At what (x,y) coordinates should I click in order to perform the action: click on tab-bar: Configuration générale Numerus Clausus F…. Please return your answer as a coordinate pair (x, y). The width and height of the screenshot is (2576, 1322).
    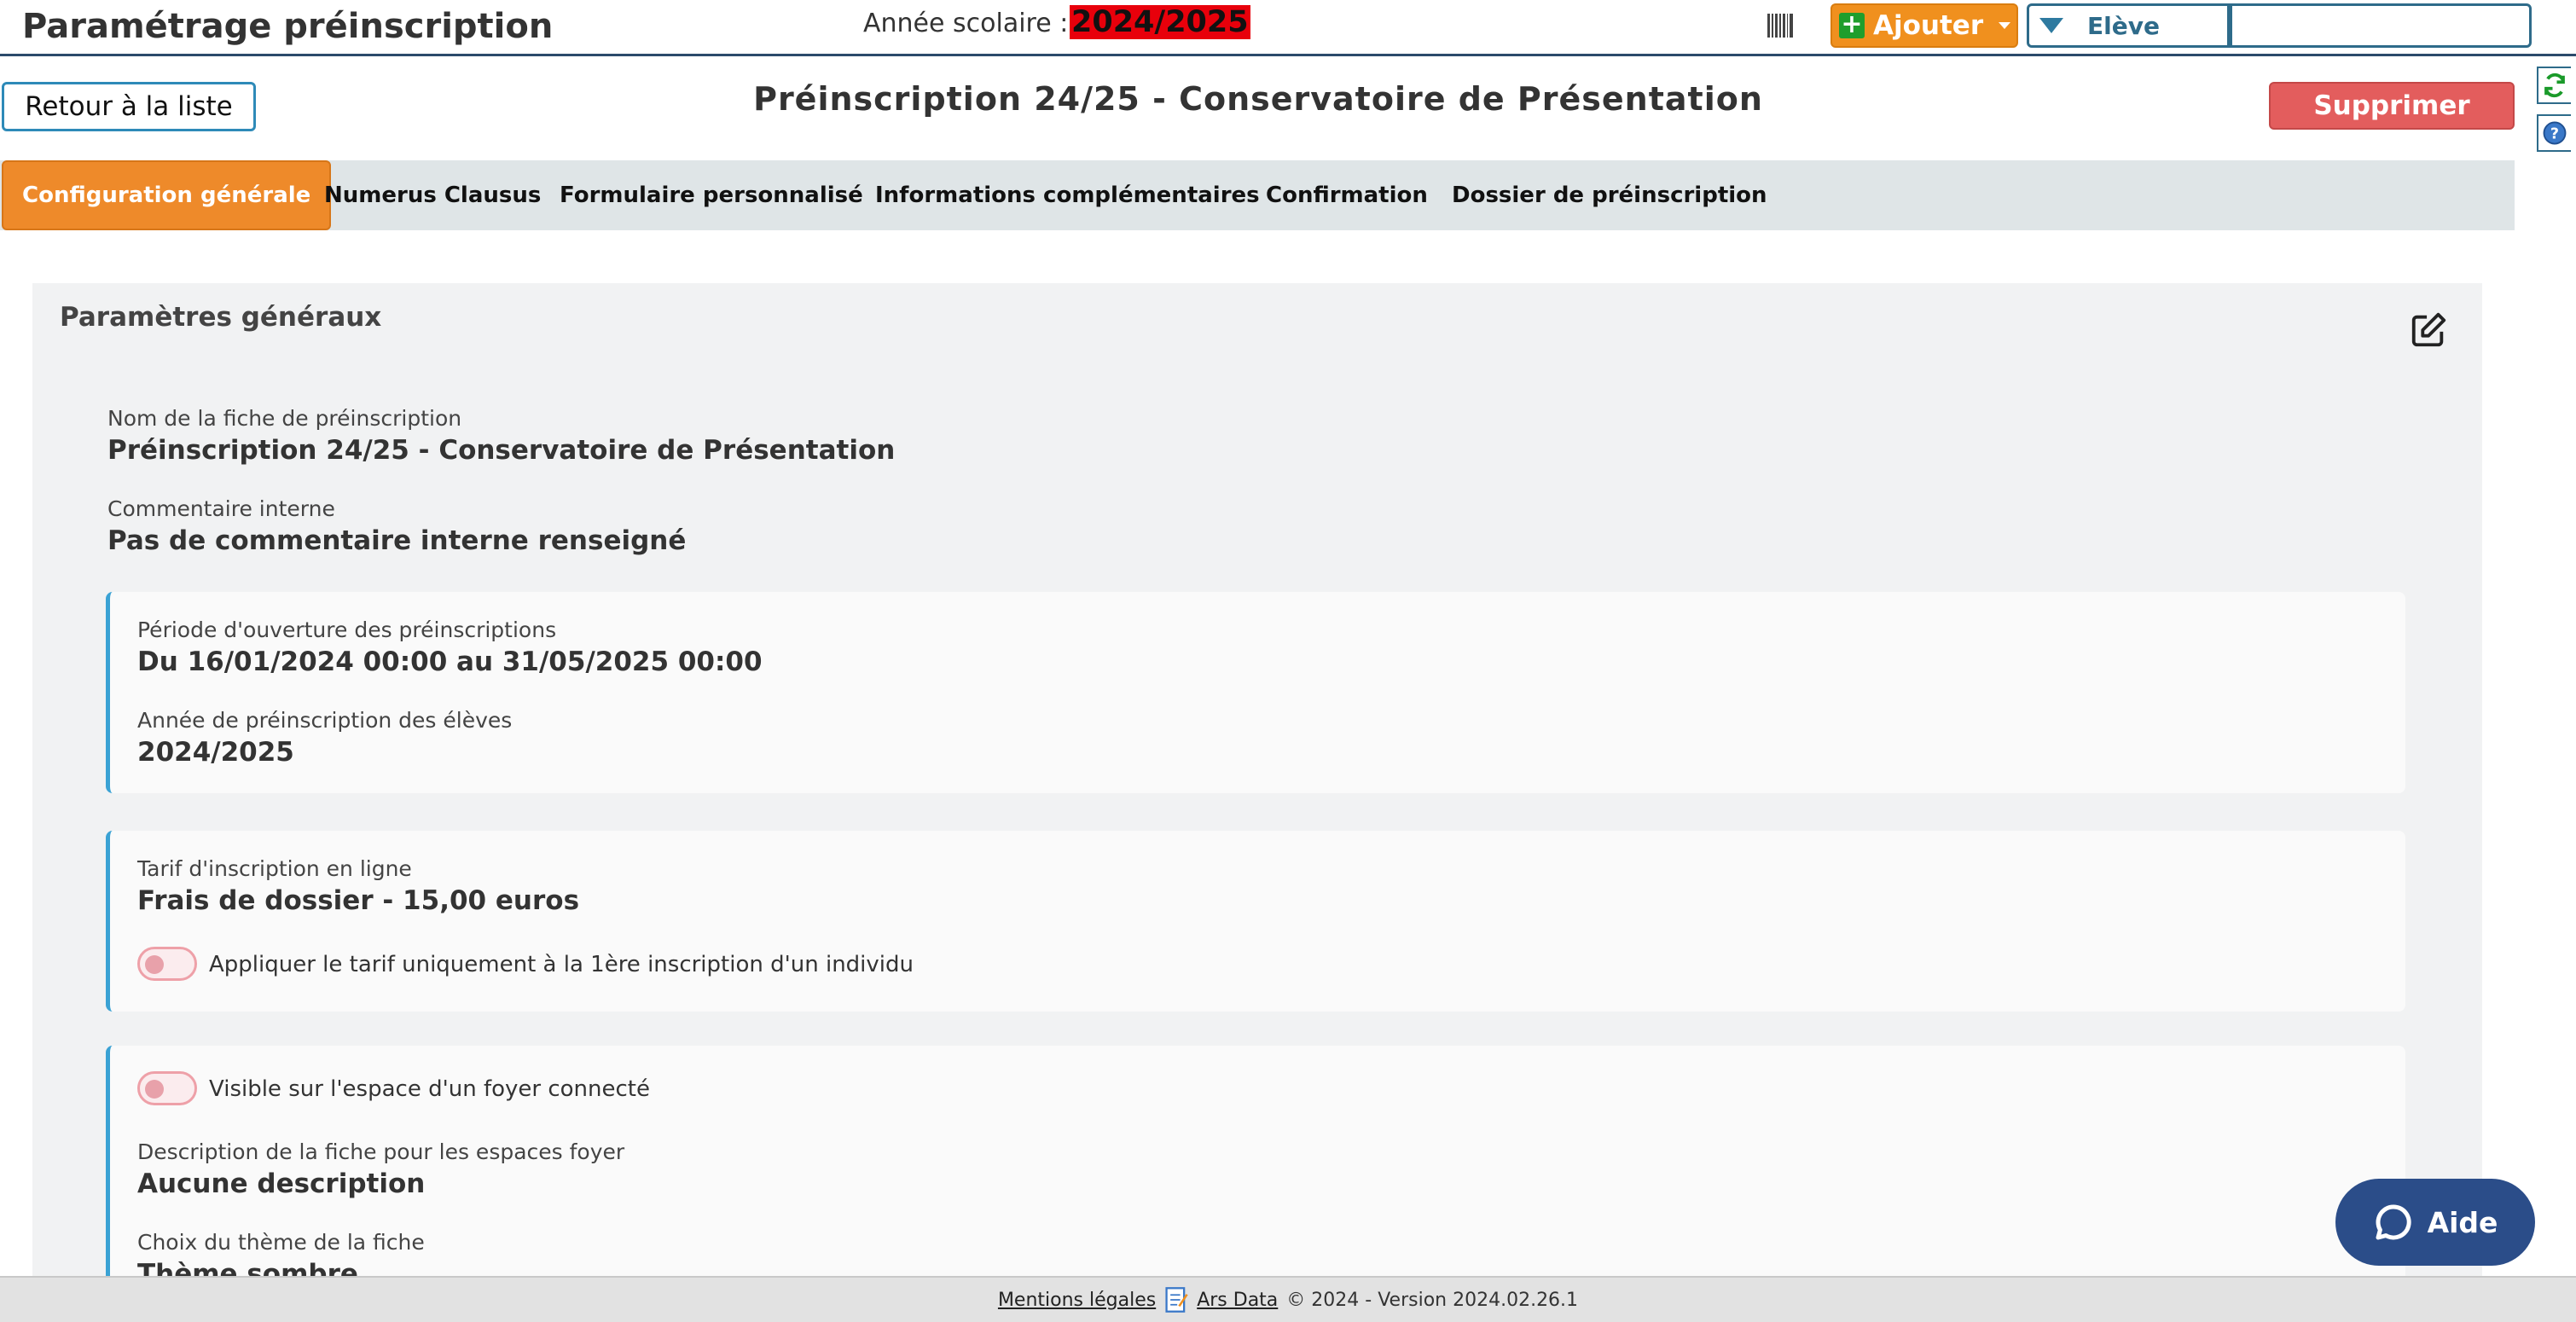
    Looking at the image, I should click on (1257, 195).